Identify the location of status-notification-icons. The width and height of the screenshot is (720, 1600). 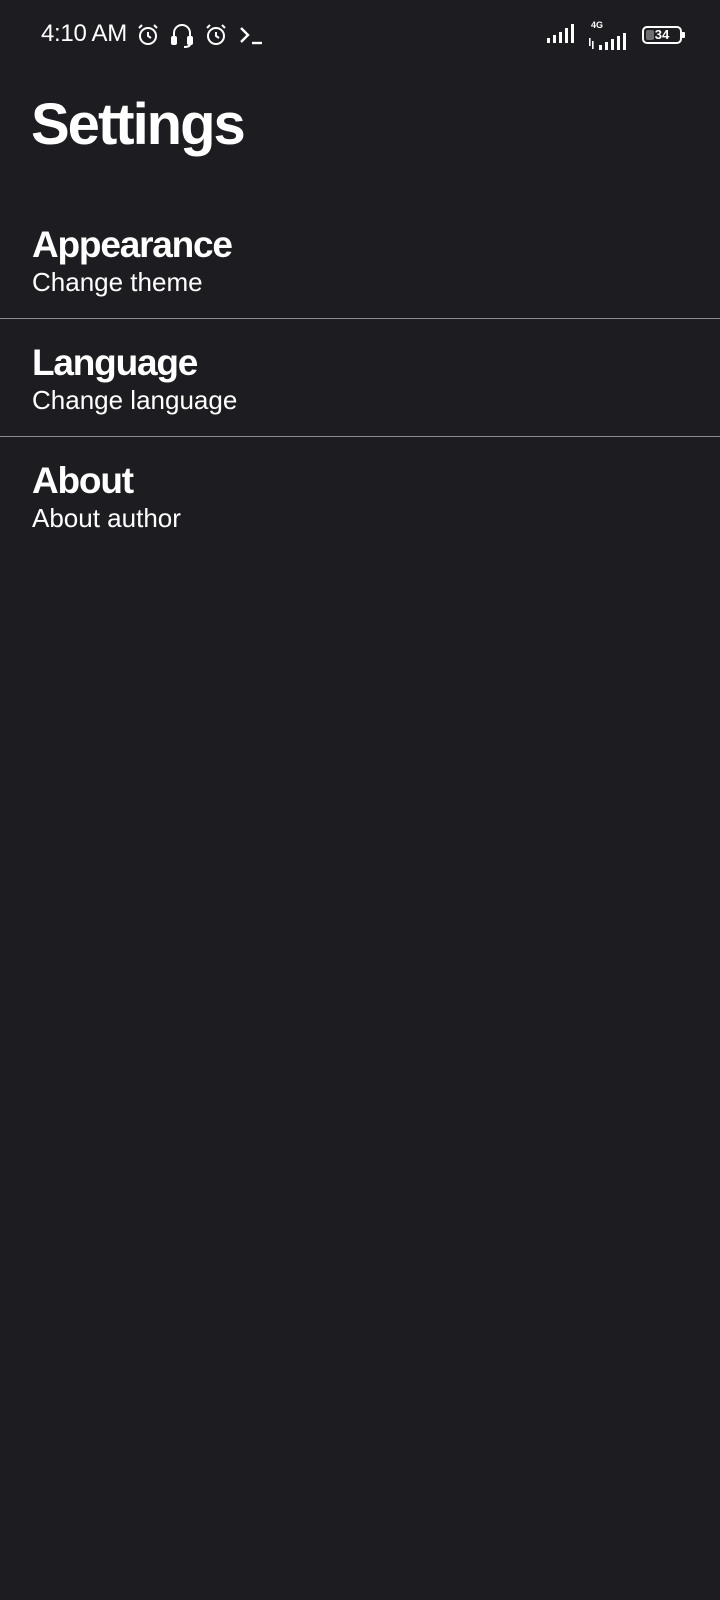
(200, 35).